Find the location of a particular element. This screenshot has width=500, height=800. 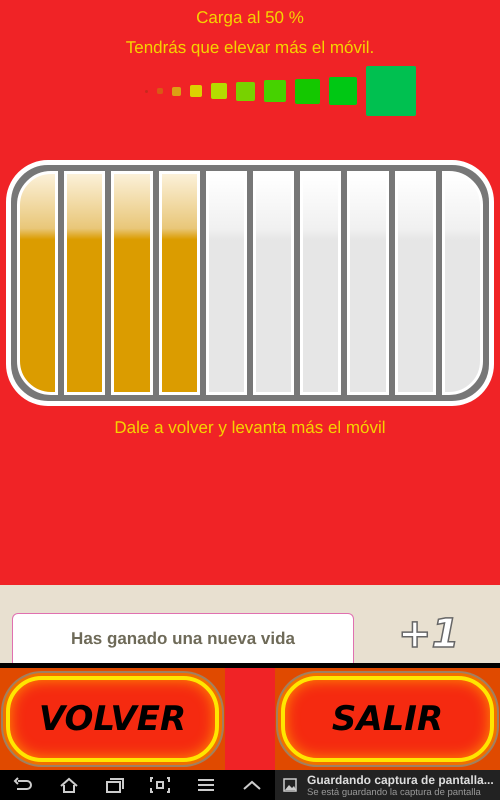

plus-one-label: +1 is located at coordinates (429, 634).